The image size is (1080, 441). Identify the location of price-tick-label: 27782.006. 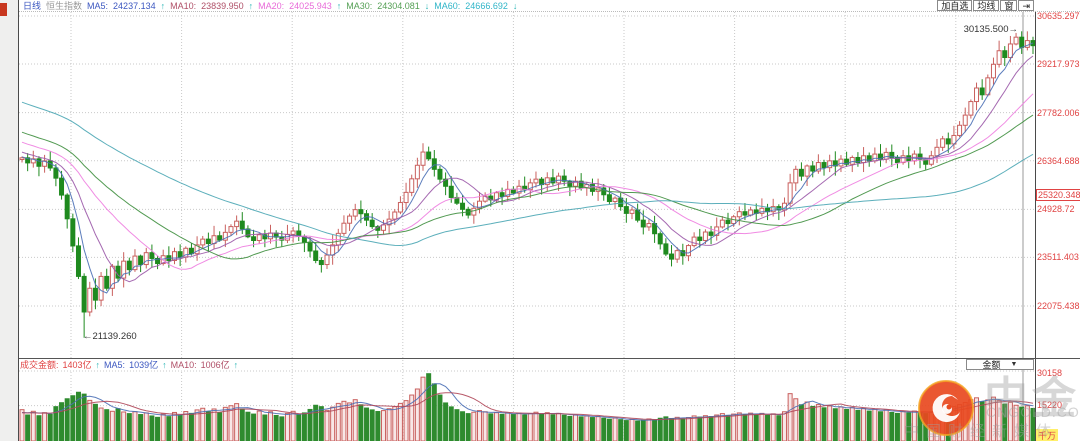
(1058, 113).